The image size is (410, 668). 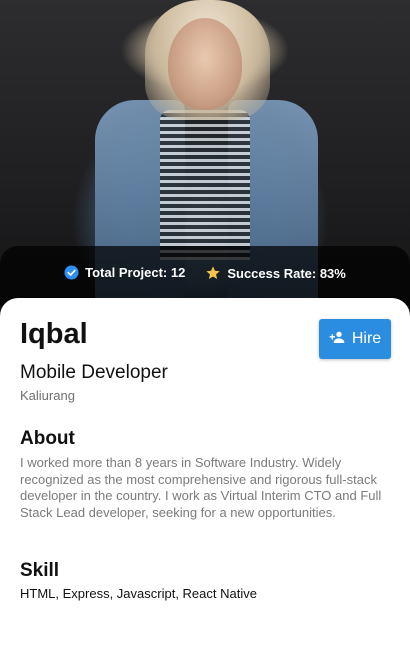 I want to click on profile-location: Kaliurang, so click(x=47, y=395).